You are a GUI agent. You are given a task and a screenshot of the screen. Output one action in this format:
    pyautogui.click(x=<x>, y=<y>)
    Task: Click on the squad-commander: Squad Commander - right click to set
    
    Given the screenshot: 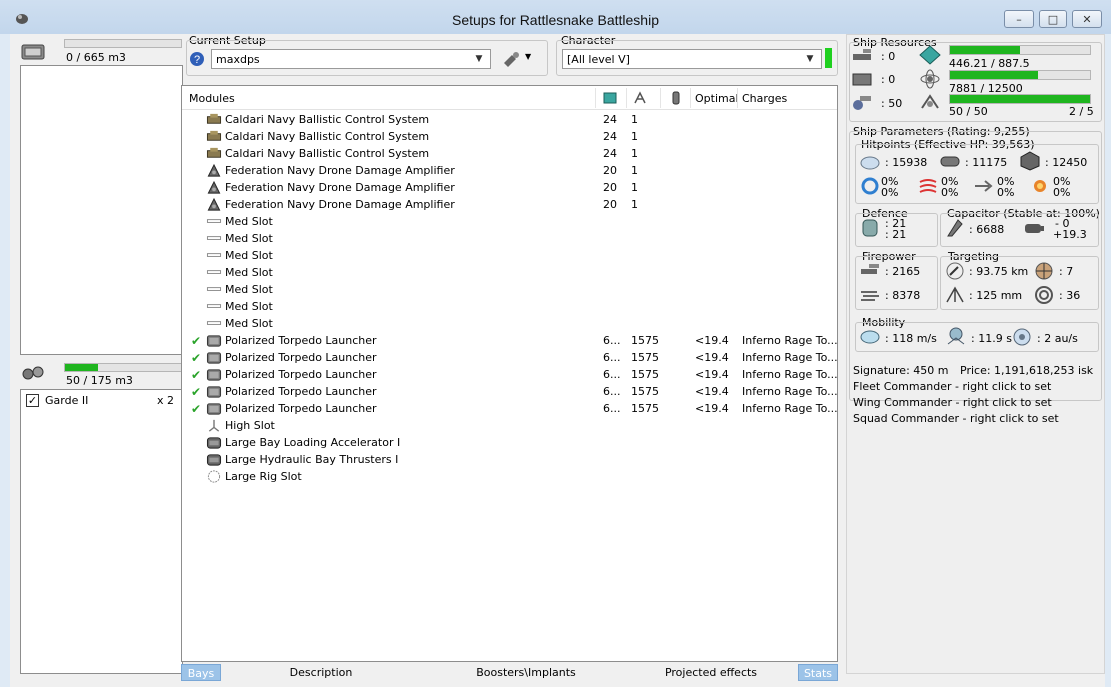 What is the action you would take?
    pyautogui.click(x=956, y=418)
    